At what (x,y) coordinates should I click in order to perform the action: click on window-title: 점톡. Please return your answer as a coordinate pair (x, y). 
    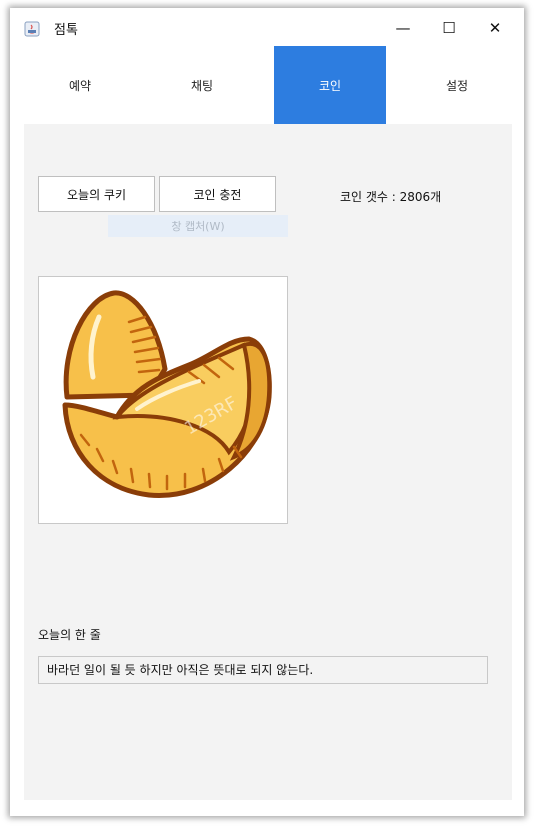
    Looking at the image, I should click on (66, 30).